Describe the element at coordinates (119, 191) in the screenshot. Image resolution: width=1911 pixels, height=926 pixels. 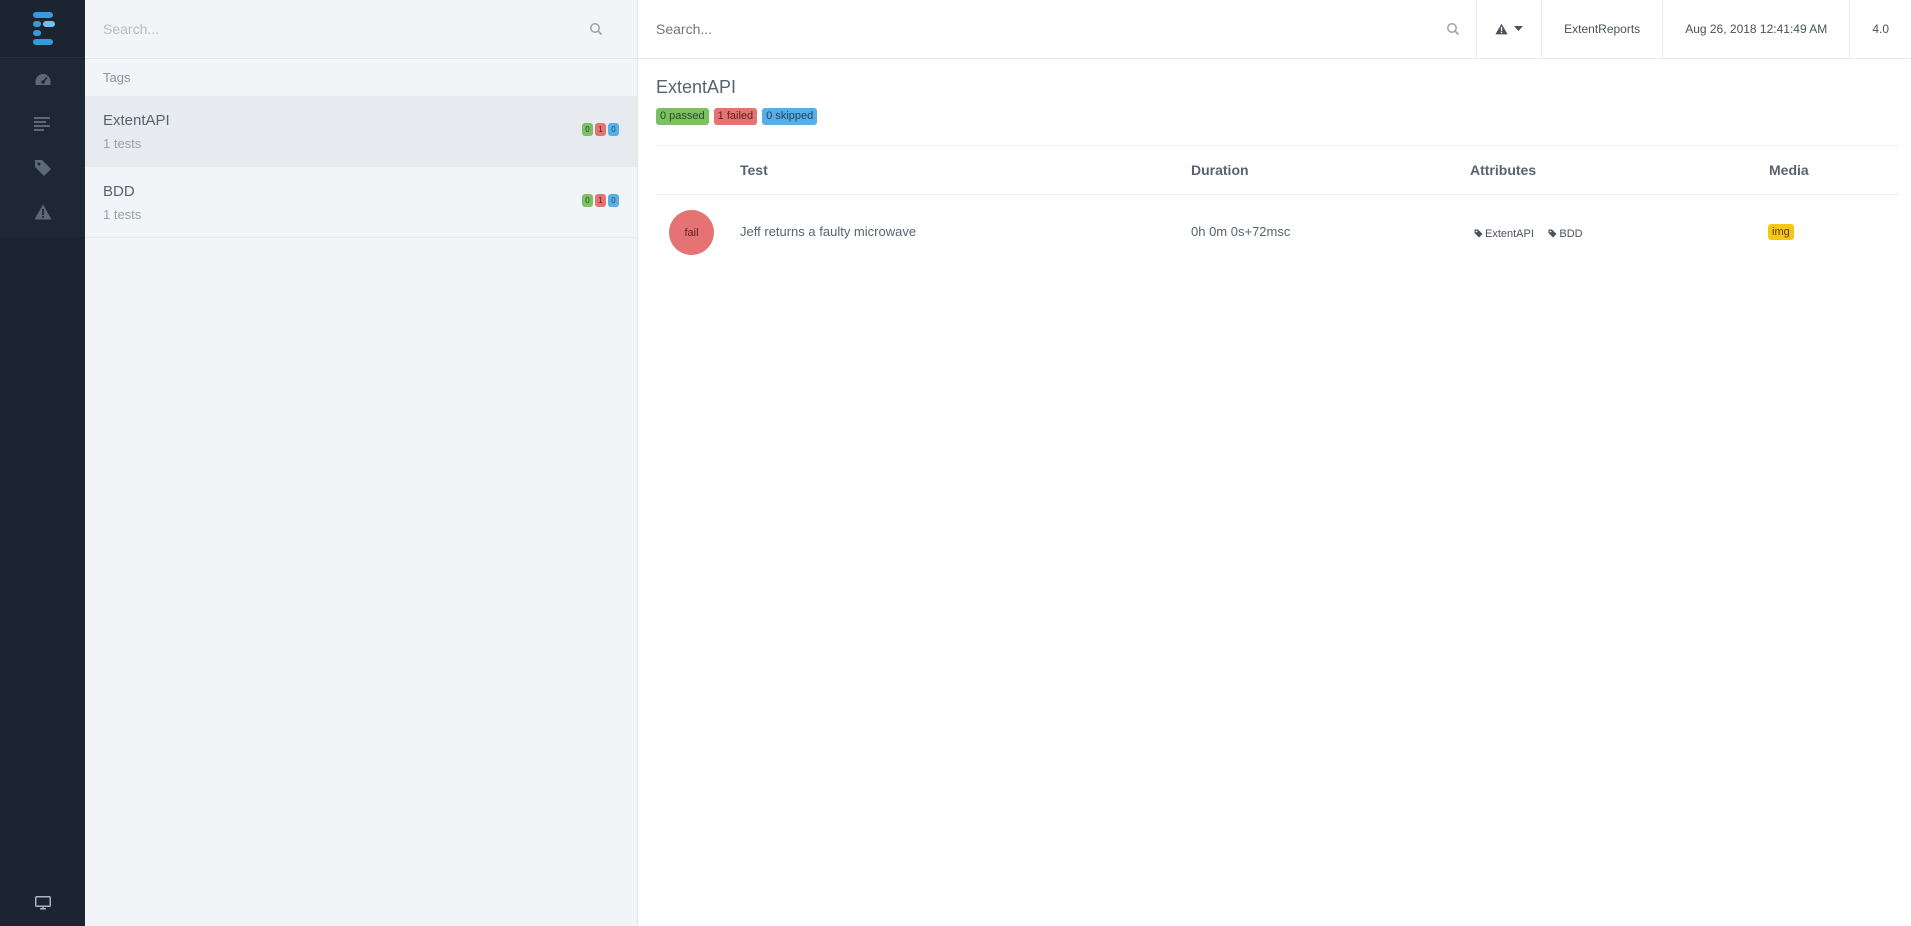
I see `tag-name: BDD` at that location.